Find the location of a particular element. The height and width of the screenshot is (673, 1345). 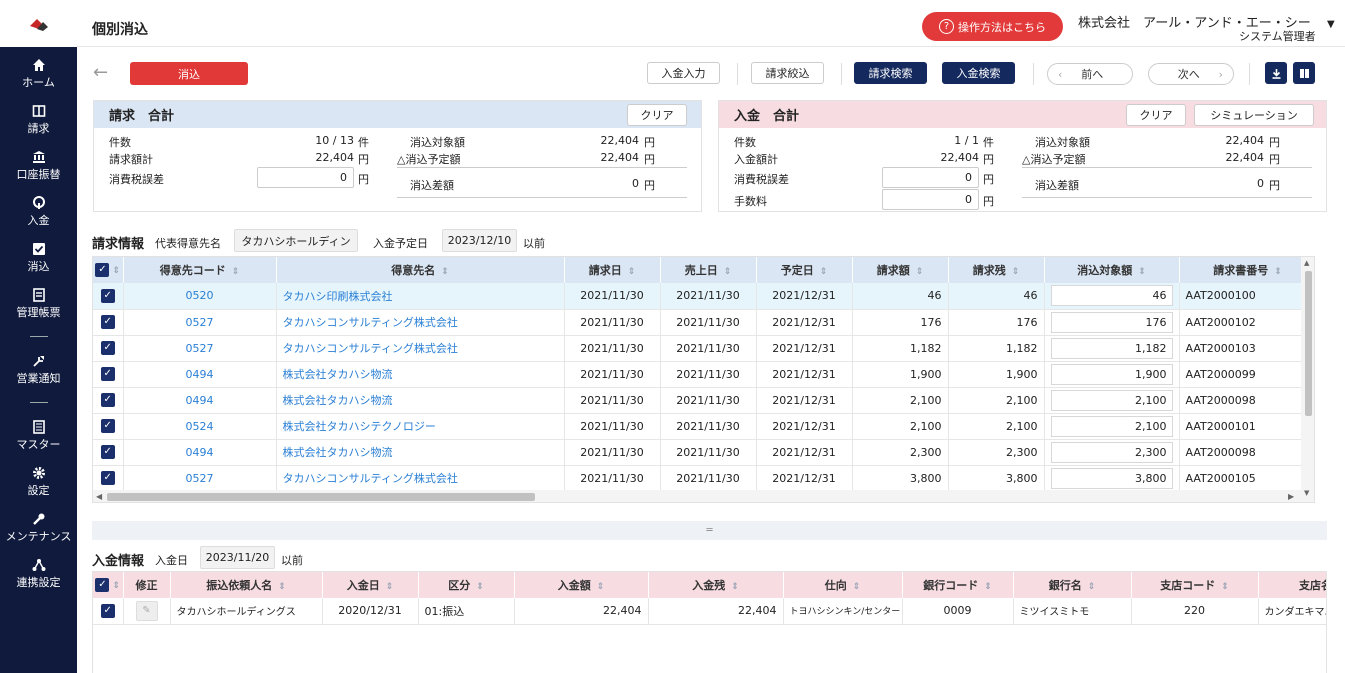

sidebar-item-home: ホーム is located at coordinates (38, 73).